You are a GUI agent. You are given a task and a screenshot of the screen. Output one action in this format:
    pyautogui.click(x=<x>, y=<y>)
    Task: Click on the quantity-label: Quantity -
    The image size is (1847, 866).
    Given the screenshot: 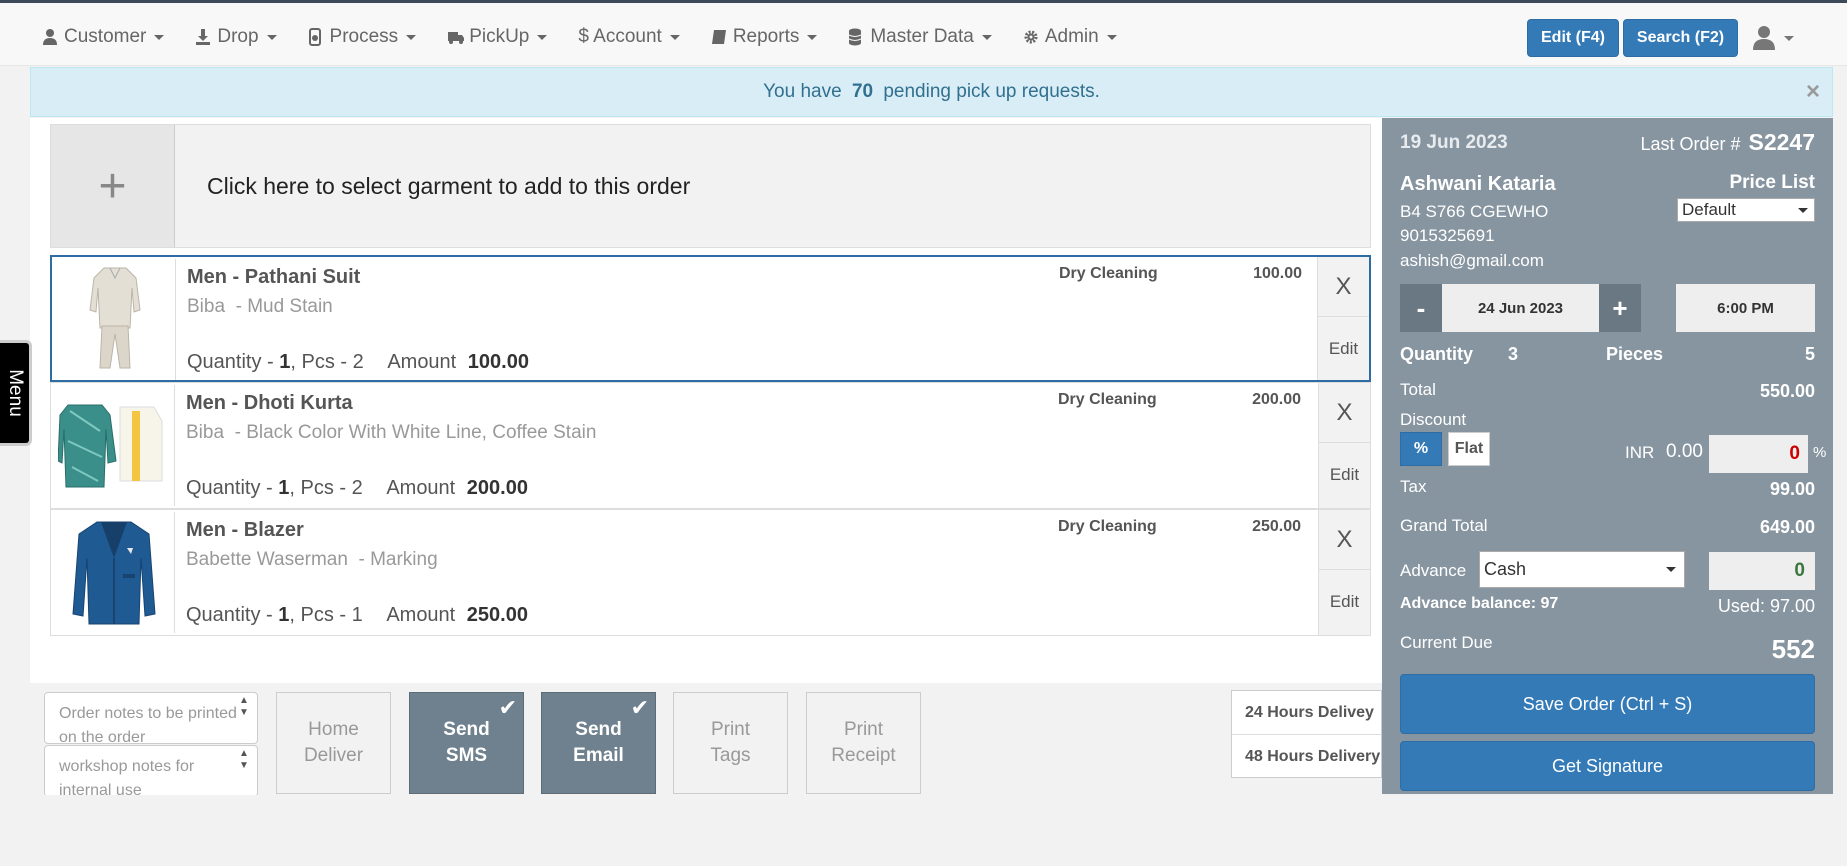 What is the action you would take?
    pyautogui.click(x=232, y=488)
    